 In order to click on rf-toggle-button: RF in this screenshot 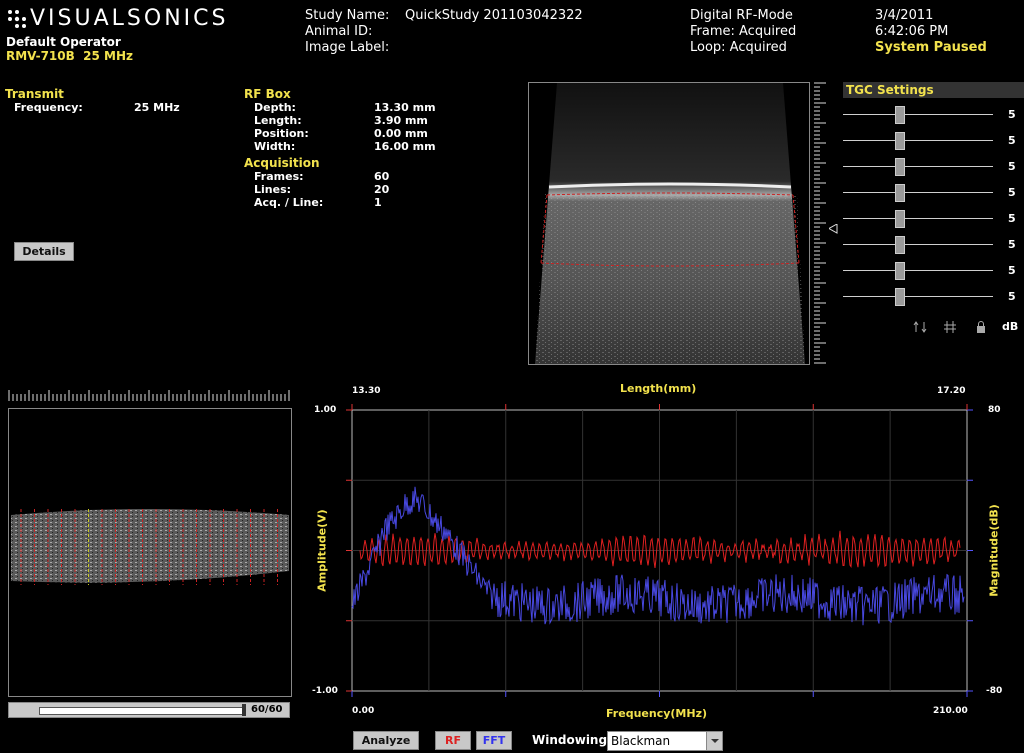, I will do `click(453, 740)`.